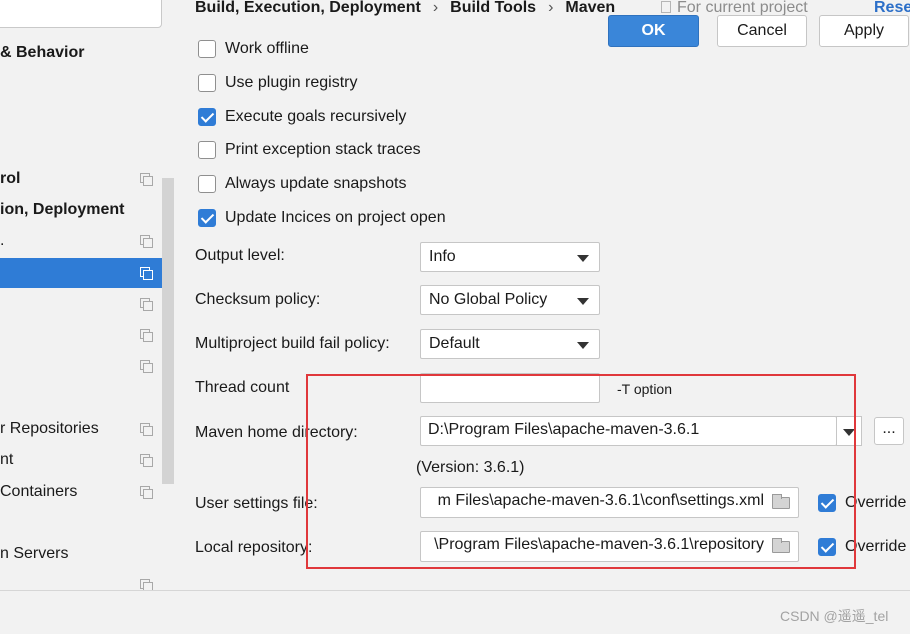  What do you see at coordinates (207, 218) in the screenshot?
I see `update-indices-checkbox` at bounding box center [207, 218].